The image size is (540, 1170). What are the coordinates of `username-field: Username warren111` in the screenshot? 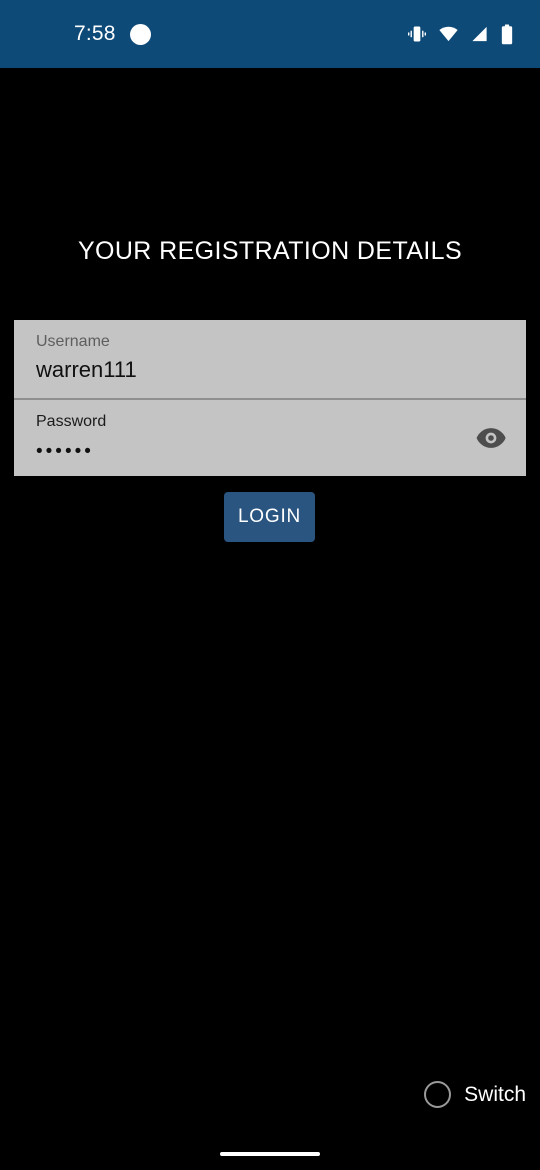 It's located at (270, 359).